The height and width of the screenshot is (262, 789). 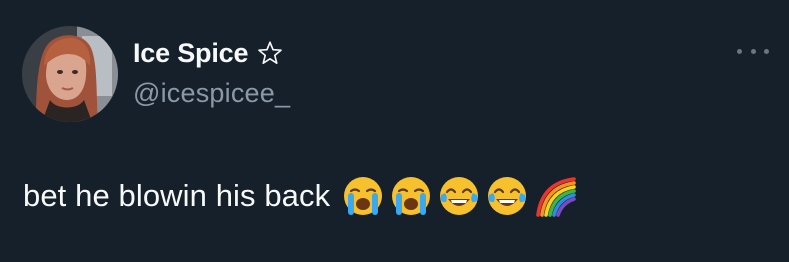 I want to click on tweet-text: bet he blowin his back, so click(x=177, y=195).